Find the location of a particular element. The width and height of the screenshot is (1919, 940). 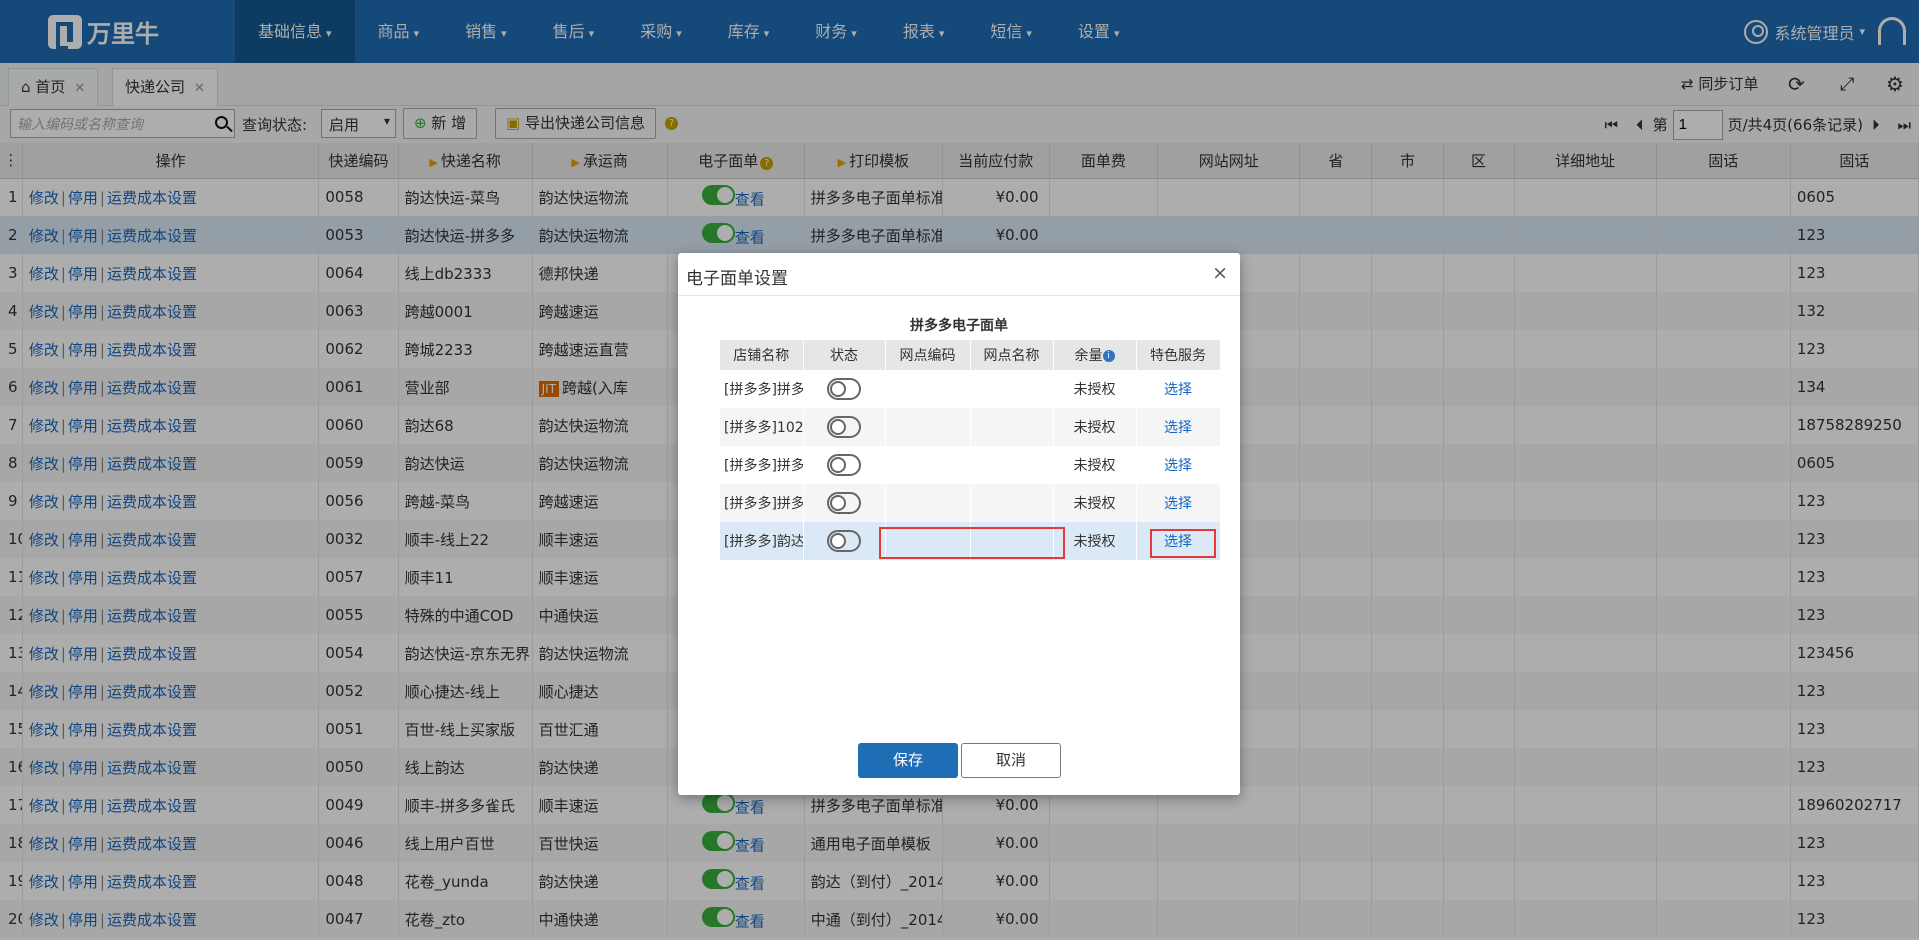

waybill-column-header: 余量 i is located at coordinates (1095, 355).